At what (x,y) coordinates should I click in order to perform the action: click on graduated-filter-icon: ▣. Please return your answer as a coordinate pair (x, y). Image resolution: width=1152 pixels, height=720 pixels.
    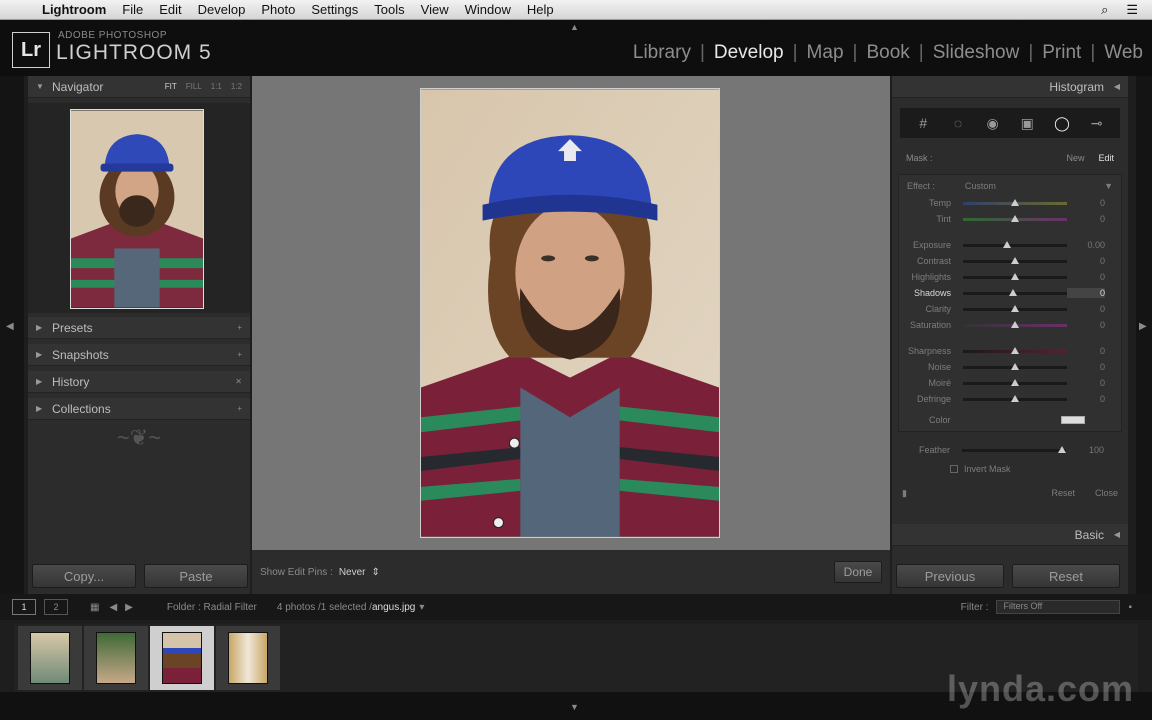
    Looking at the image, I should click on (1027, 123).